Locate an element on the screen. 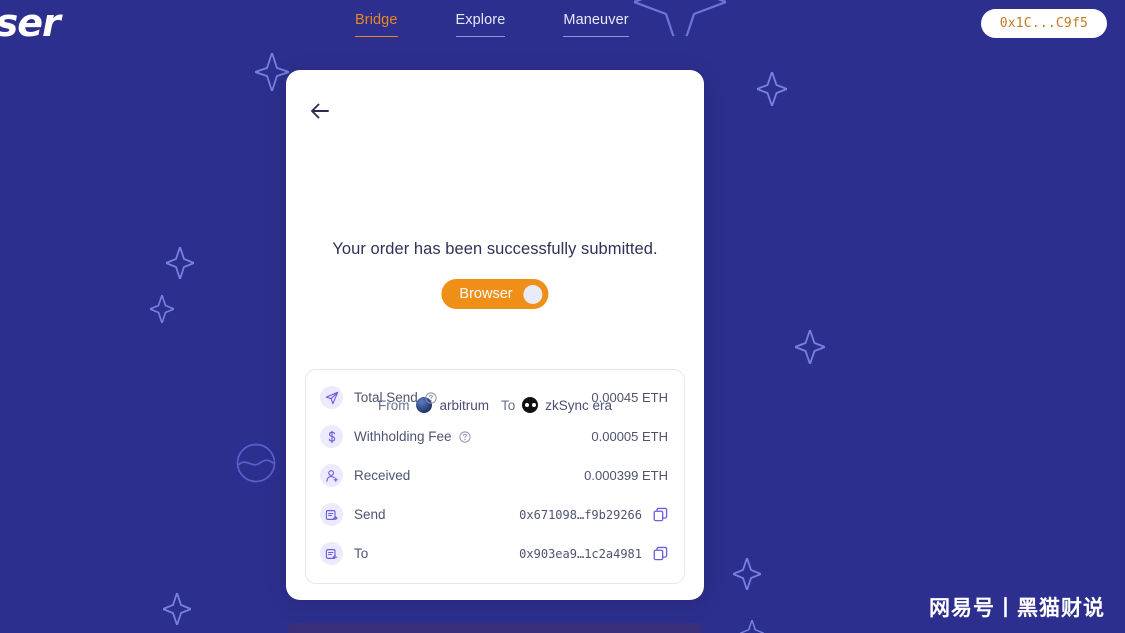 The width and height of the screenshot is (1125, 633). detail-label: Send is located at coordinates (370, 514).